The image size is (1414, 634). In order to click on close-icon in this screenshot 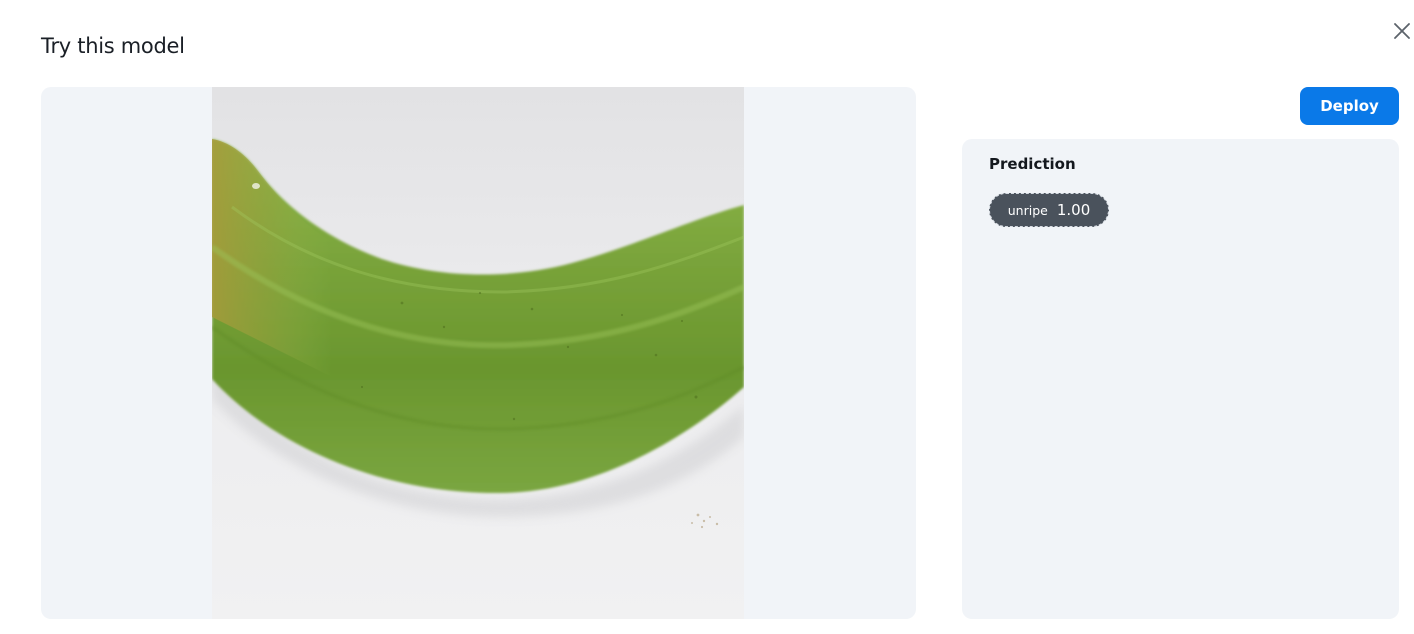, I will do `click(1402, 31)`.